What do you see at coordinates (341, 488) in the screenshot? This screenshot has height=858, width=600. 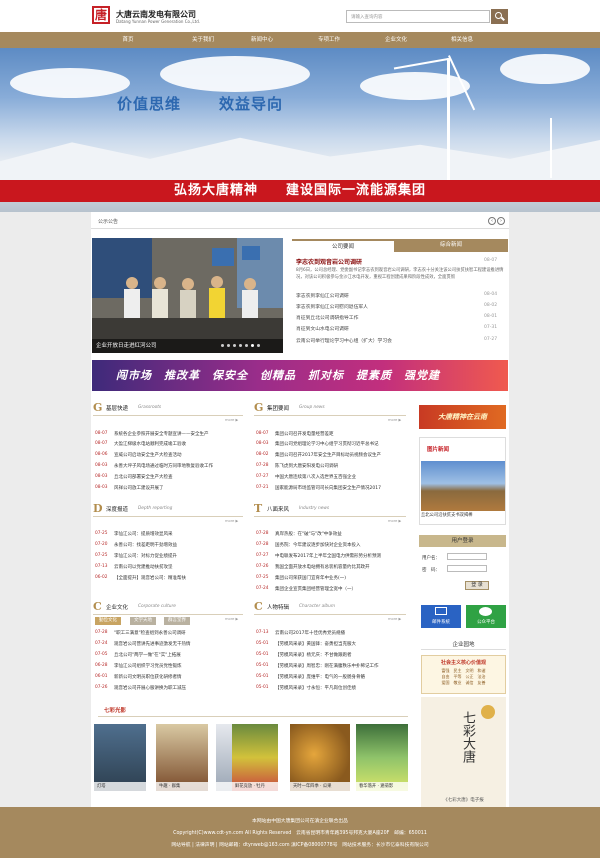 I see `list-item: 国家能源局市场监管司司长向集团安全生产情况2017` at bounding box center [341, 488].